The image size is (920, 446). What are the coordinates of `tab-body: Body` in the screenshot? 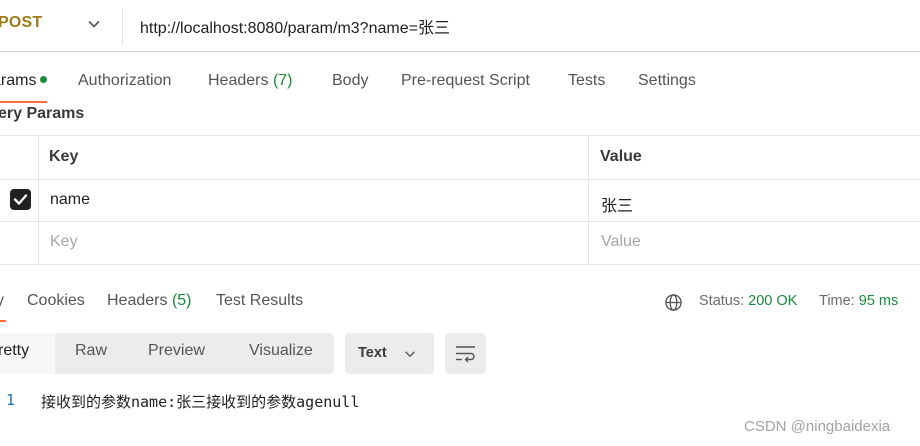 It's located at (350, 81).